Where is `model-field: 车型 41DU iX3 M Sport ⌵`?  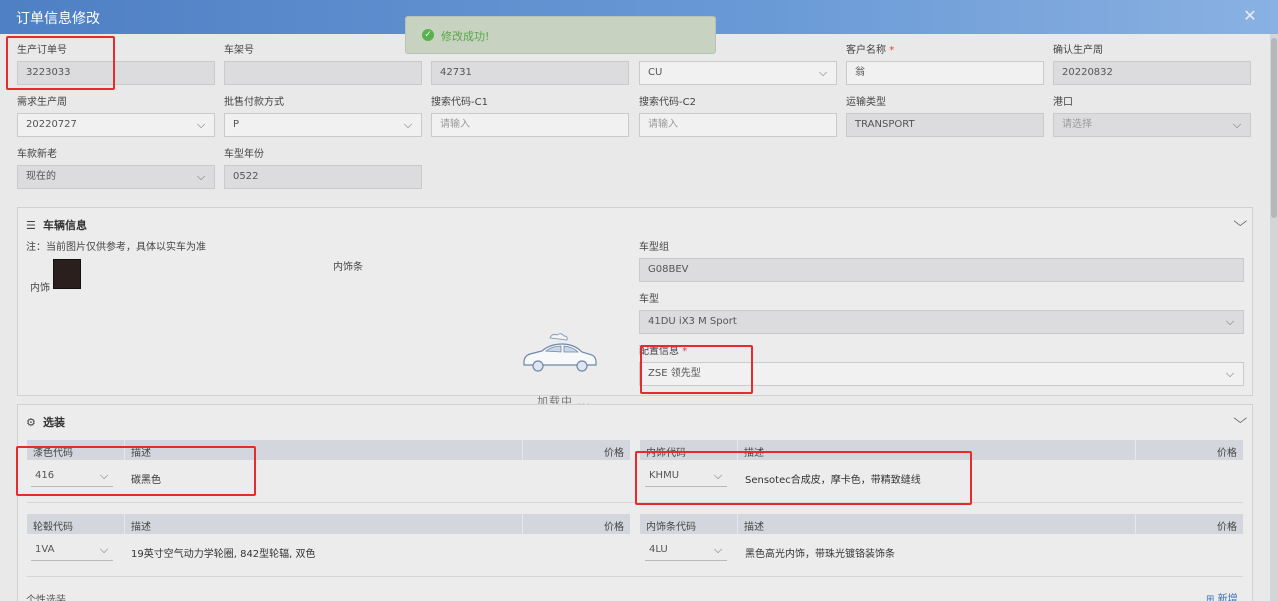 model-field: 车型 41DU iX3 M Sport ⌵ is located at coordinates (941, 313).